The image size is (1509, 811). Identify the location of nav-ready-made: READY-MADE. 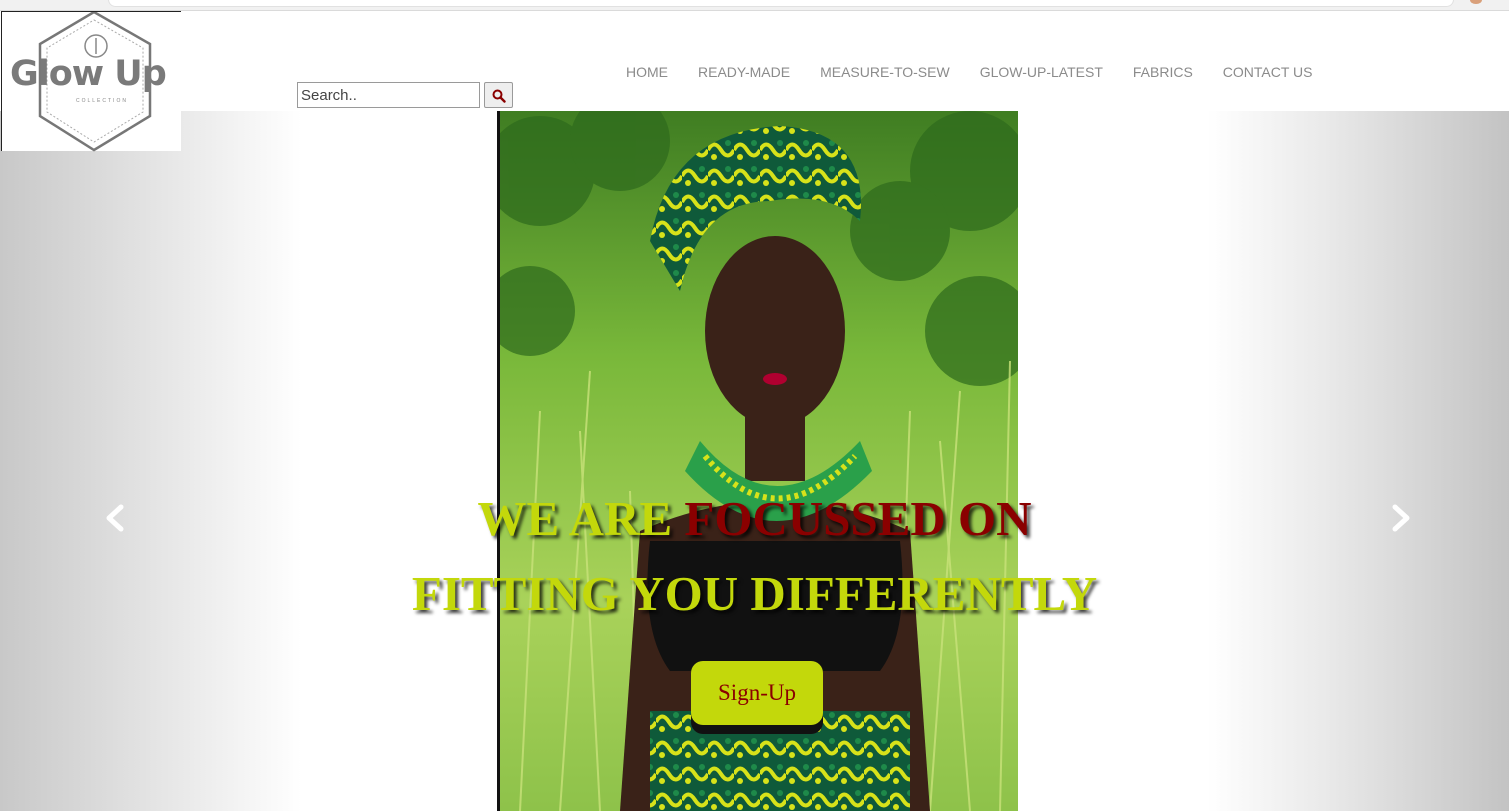
(744, 73).